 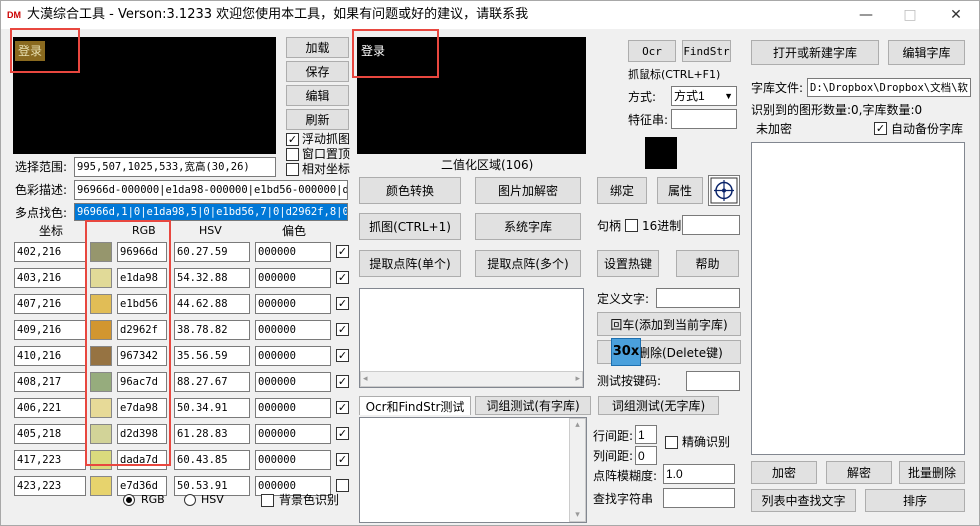 I want to click on font-lib-list, so click(x=858, y=298).